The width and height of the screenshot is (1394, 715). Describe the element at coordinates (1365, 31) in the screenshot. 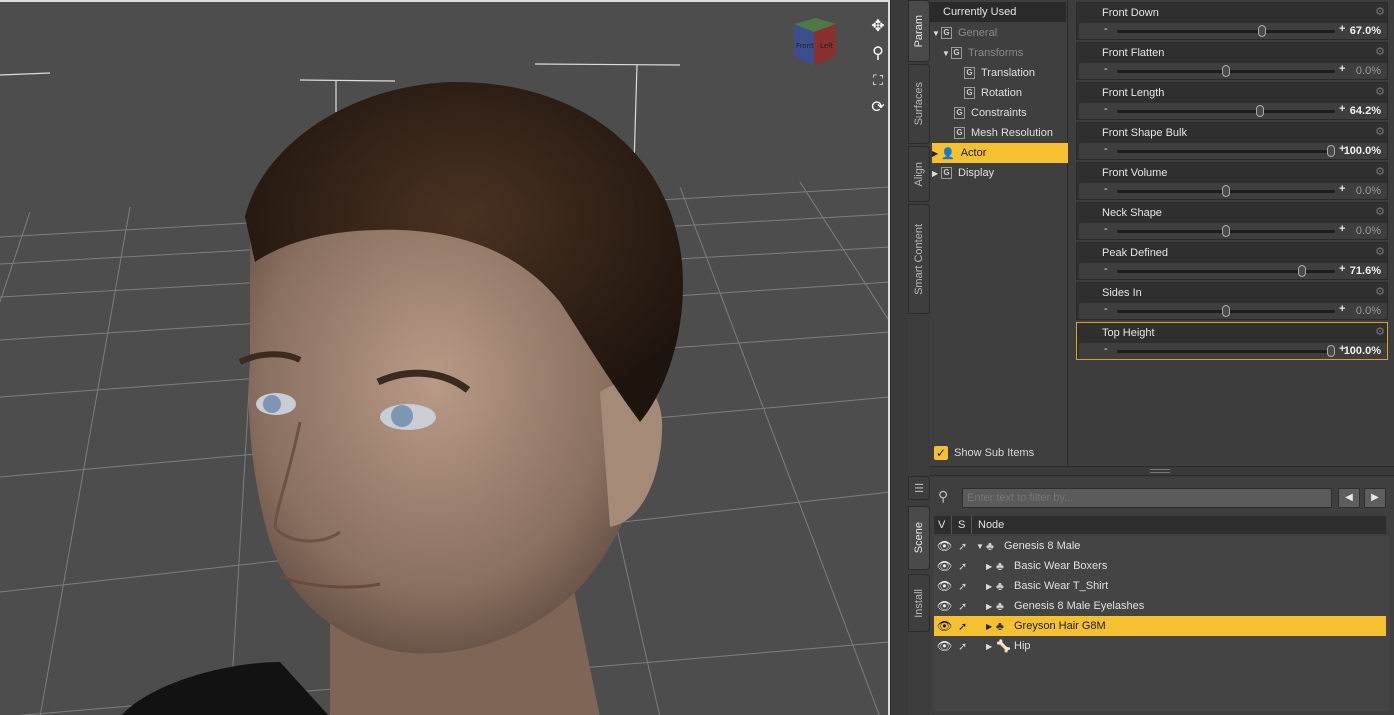

I see `slider-value: 67.0%` at that location.